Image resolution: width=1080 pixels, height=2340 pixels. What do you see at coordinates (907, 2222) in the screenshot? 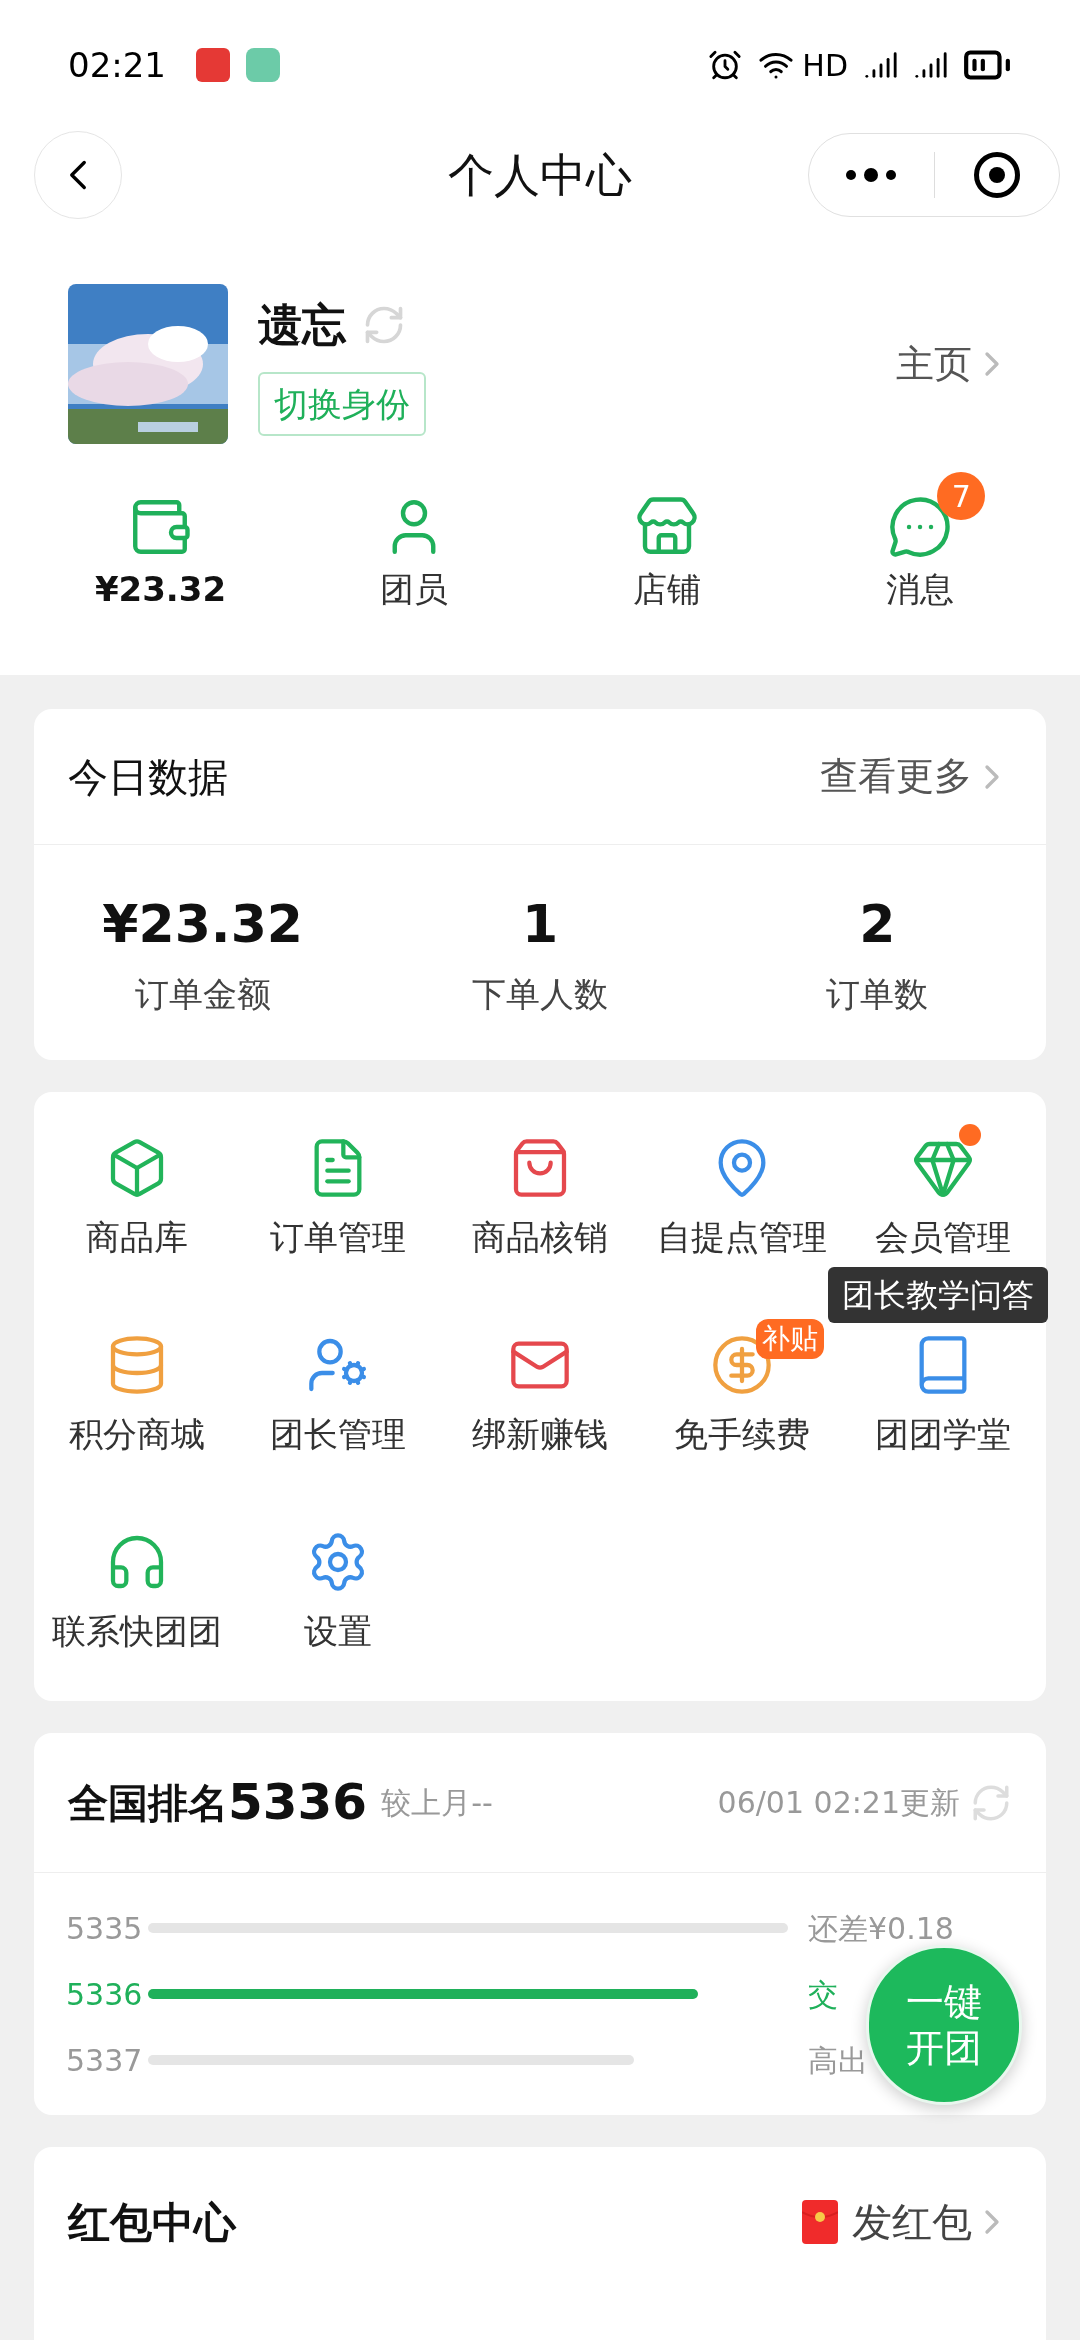
I see `send-bonus-link: 发红包` at bounding box center [907, 2222].